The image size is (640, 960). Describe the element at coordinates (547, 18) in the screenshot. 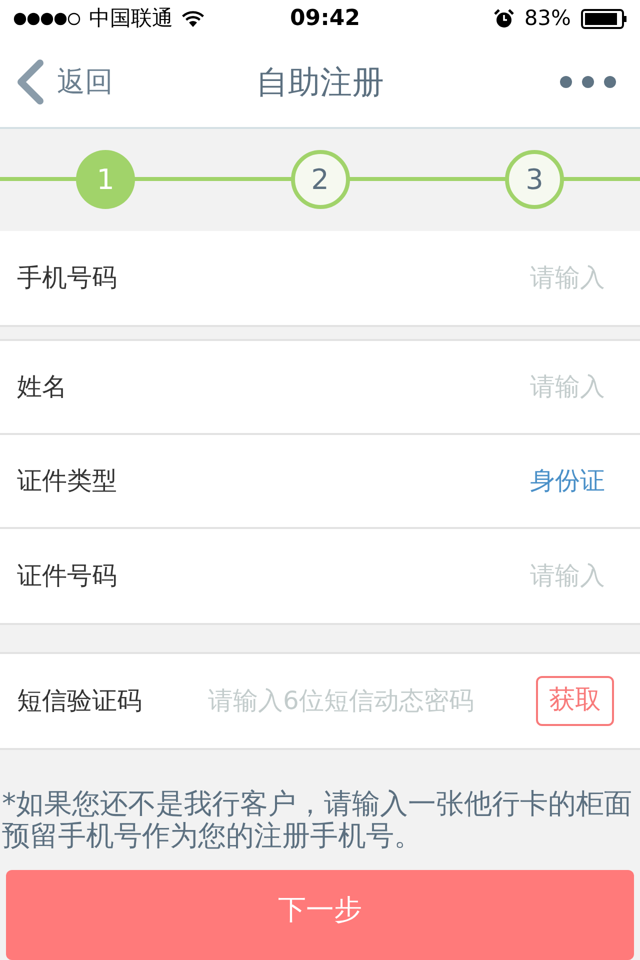

I see `battery-percent: 83%` at that location.